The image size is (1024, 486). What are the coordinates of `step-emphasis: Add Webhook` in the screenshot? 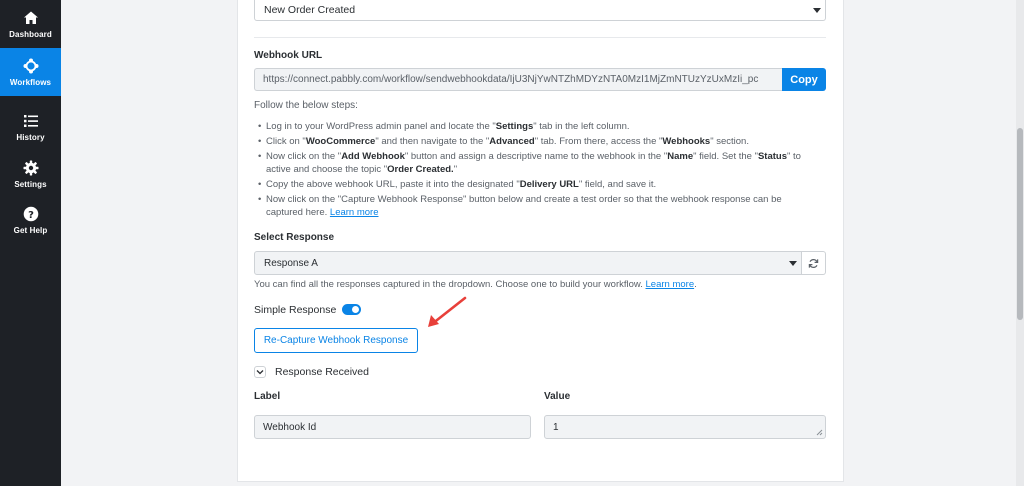 It's located at (373, 156).